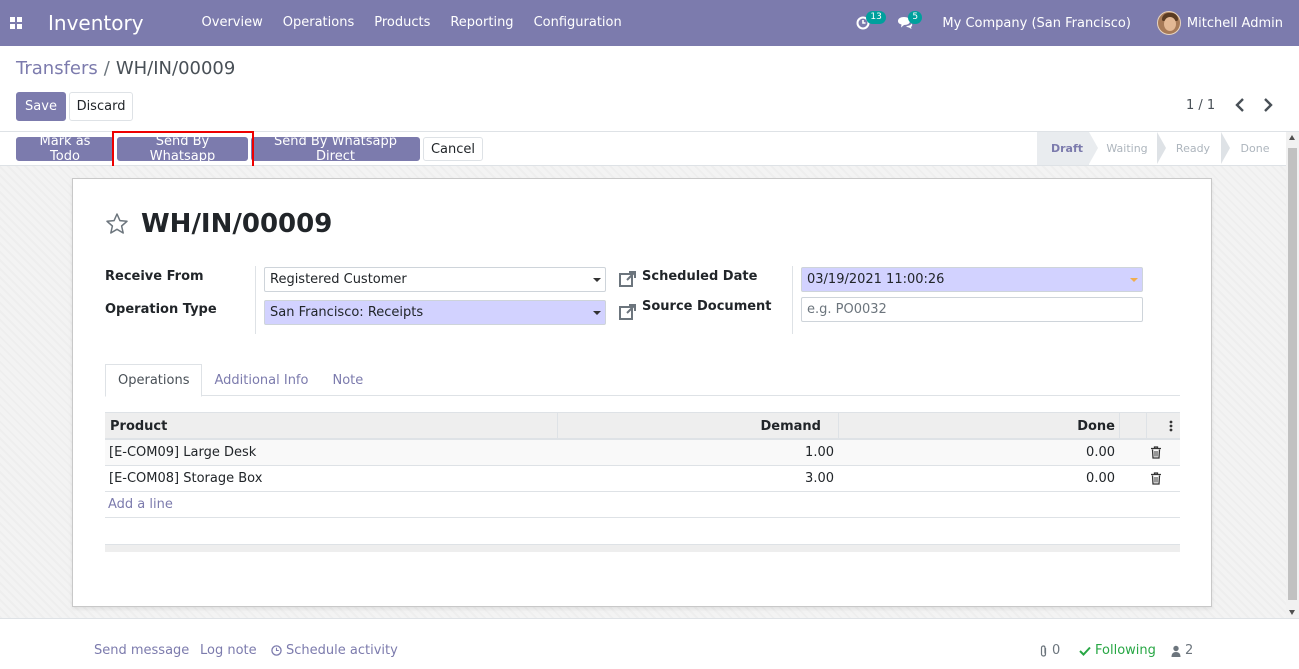  Describe the element at coordinates (642, 479) in the screenshot. I see `table-row: [E-COM08] Storage Box 3.00 0.00` at that location.